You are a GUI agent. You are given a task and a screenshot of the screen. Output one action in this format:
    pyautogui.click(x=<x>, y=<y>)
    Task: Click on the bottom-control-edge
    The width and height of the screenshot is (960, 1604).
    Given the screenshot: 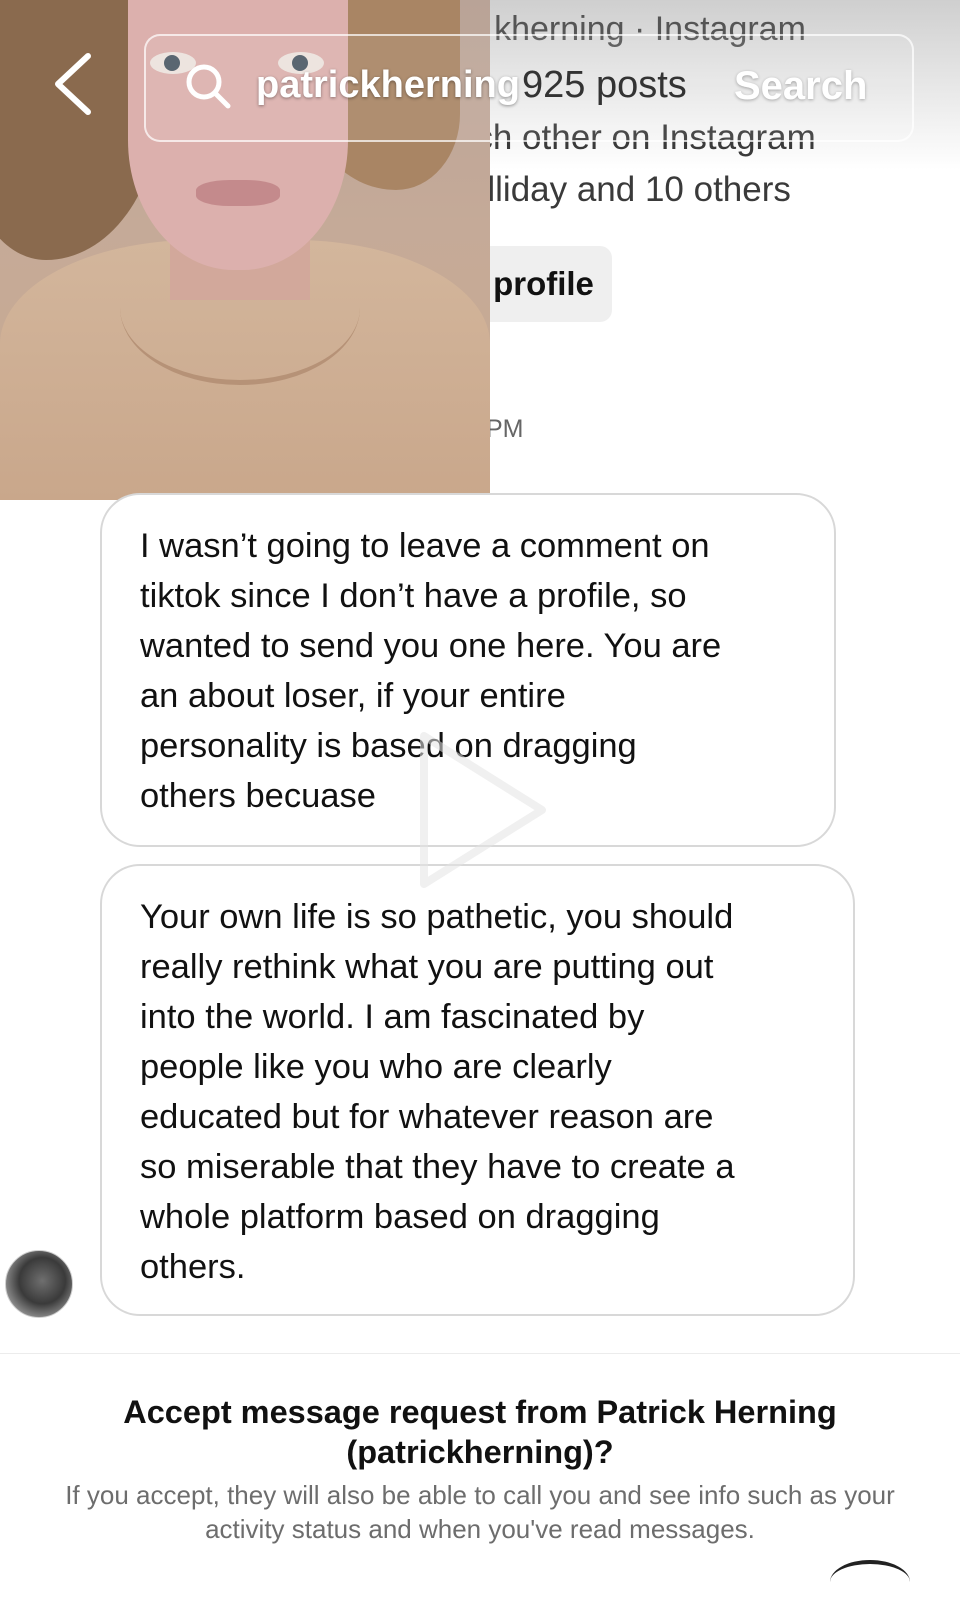 What is the action you would take?
    pyautogui.click(x=870, y=1582)
    